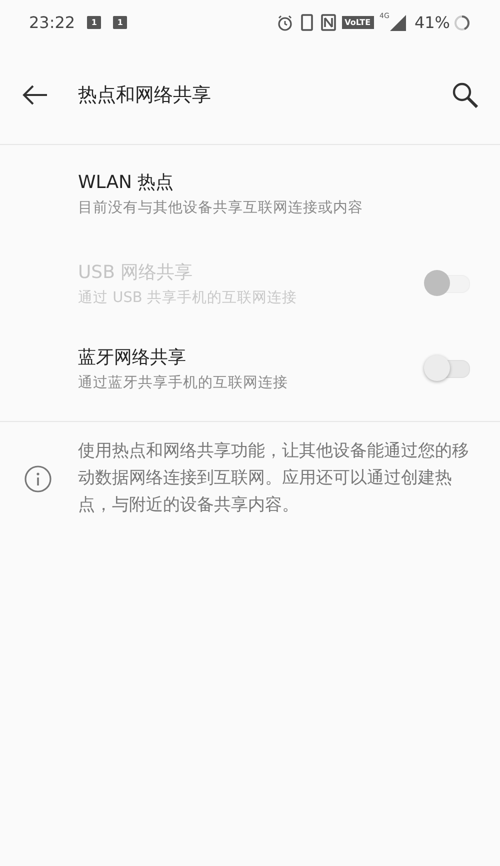 The height and width of the screenshot is (866, 500). What do you see at coordinates (52, 22) in the screenshot?
I see `clock-time: 23:22` at bounding box center [52, 22].